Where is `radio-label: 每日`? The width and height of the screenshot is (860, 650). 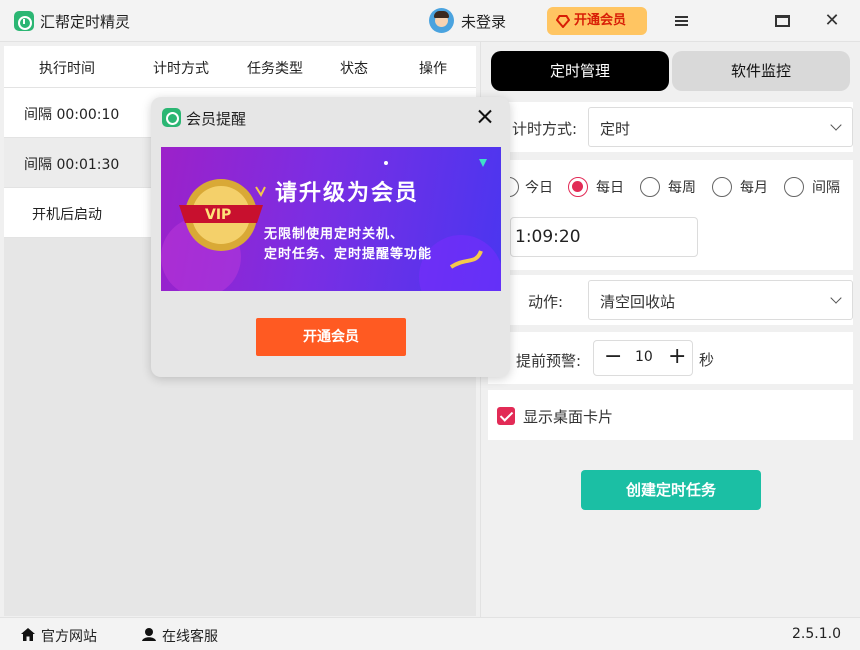
radio-label: 每日 is located at coordinates (610, 188).